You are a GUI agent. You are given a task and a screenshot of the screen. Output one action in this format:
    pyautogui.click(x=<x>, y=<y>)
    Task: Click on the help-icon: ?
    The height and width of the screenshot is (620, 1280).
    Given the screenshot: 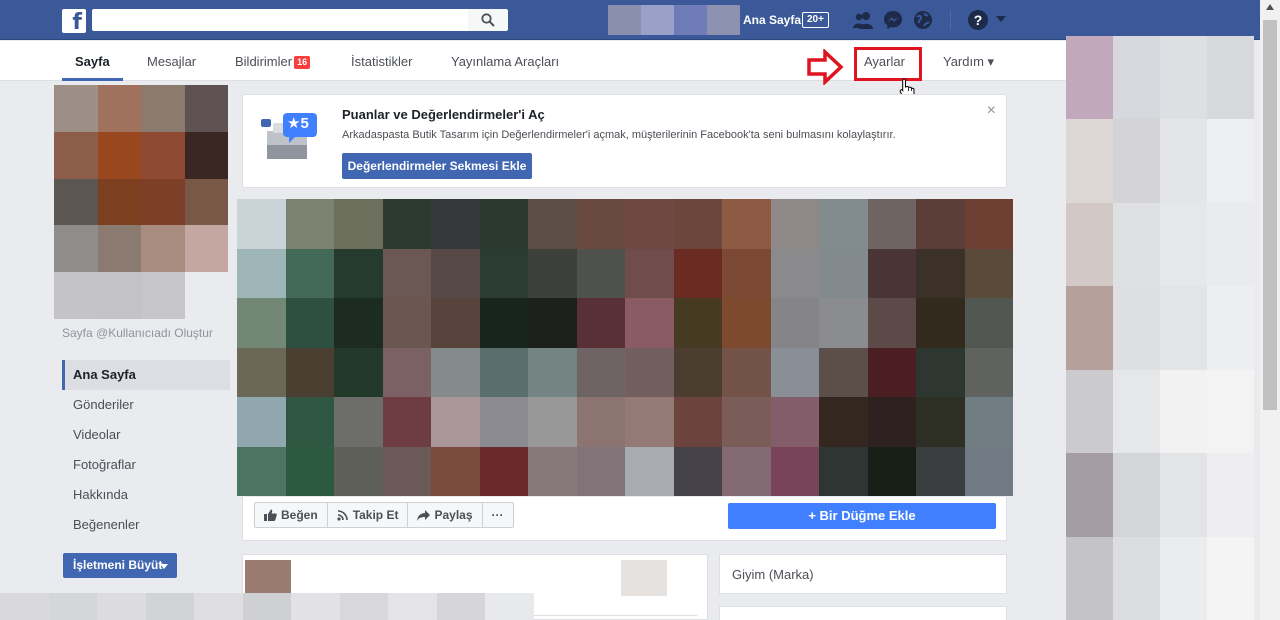 What is the action you would take?
    pyautogui.click(x=978, y=20)
    